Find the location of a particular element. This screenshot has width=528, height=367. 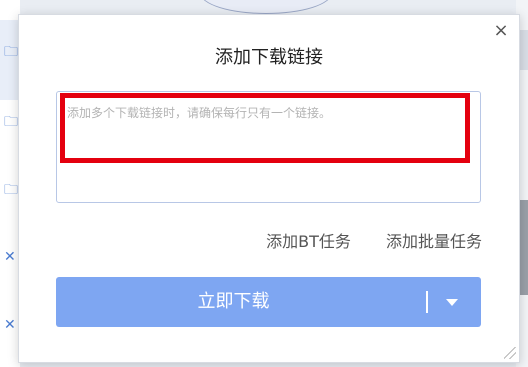

add-batch-task-link: 添加批量任务 is located at coordinates (434, 241).